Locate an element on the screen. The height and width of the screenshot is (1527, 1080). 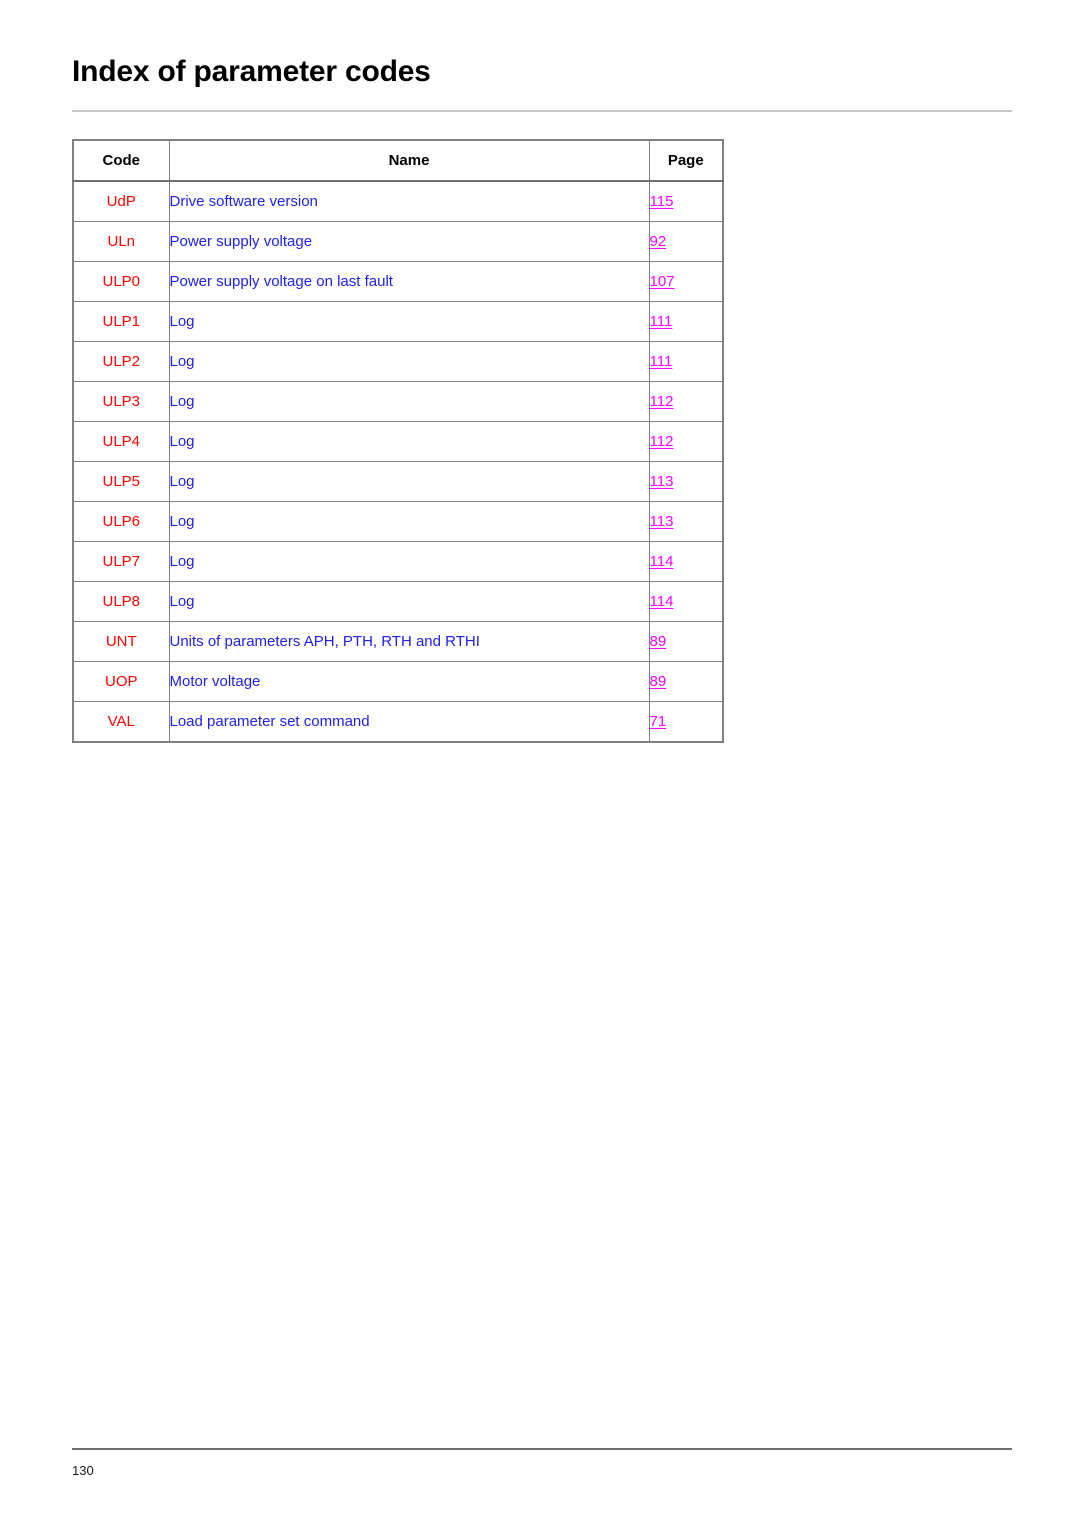
cell-page-number: 115 is located at coordinates (686, 201).